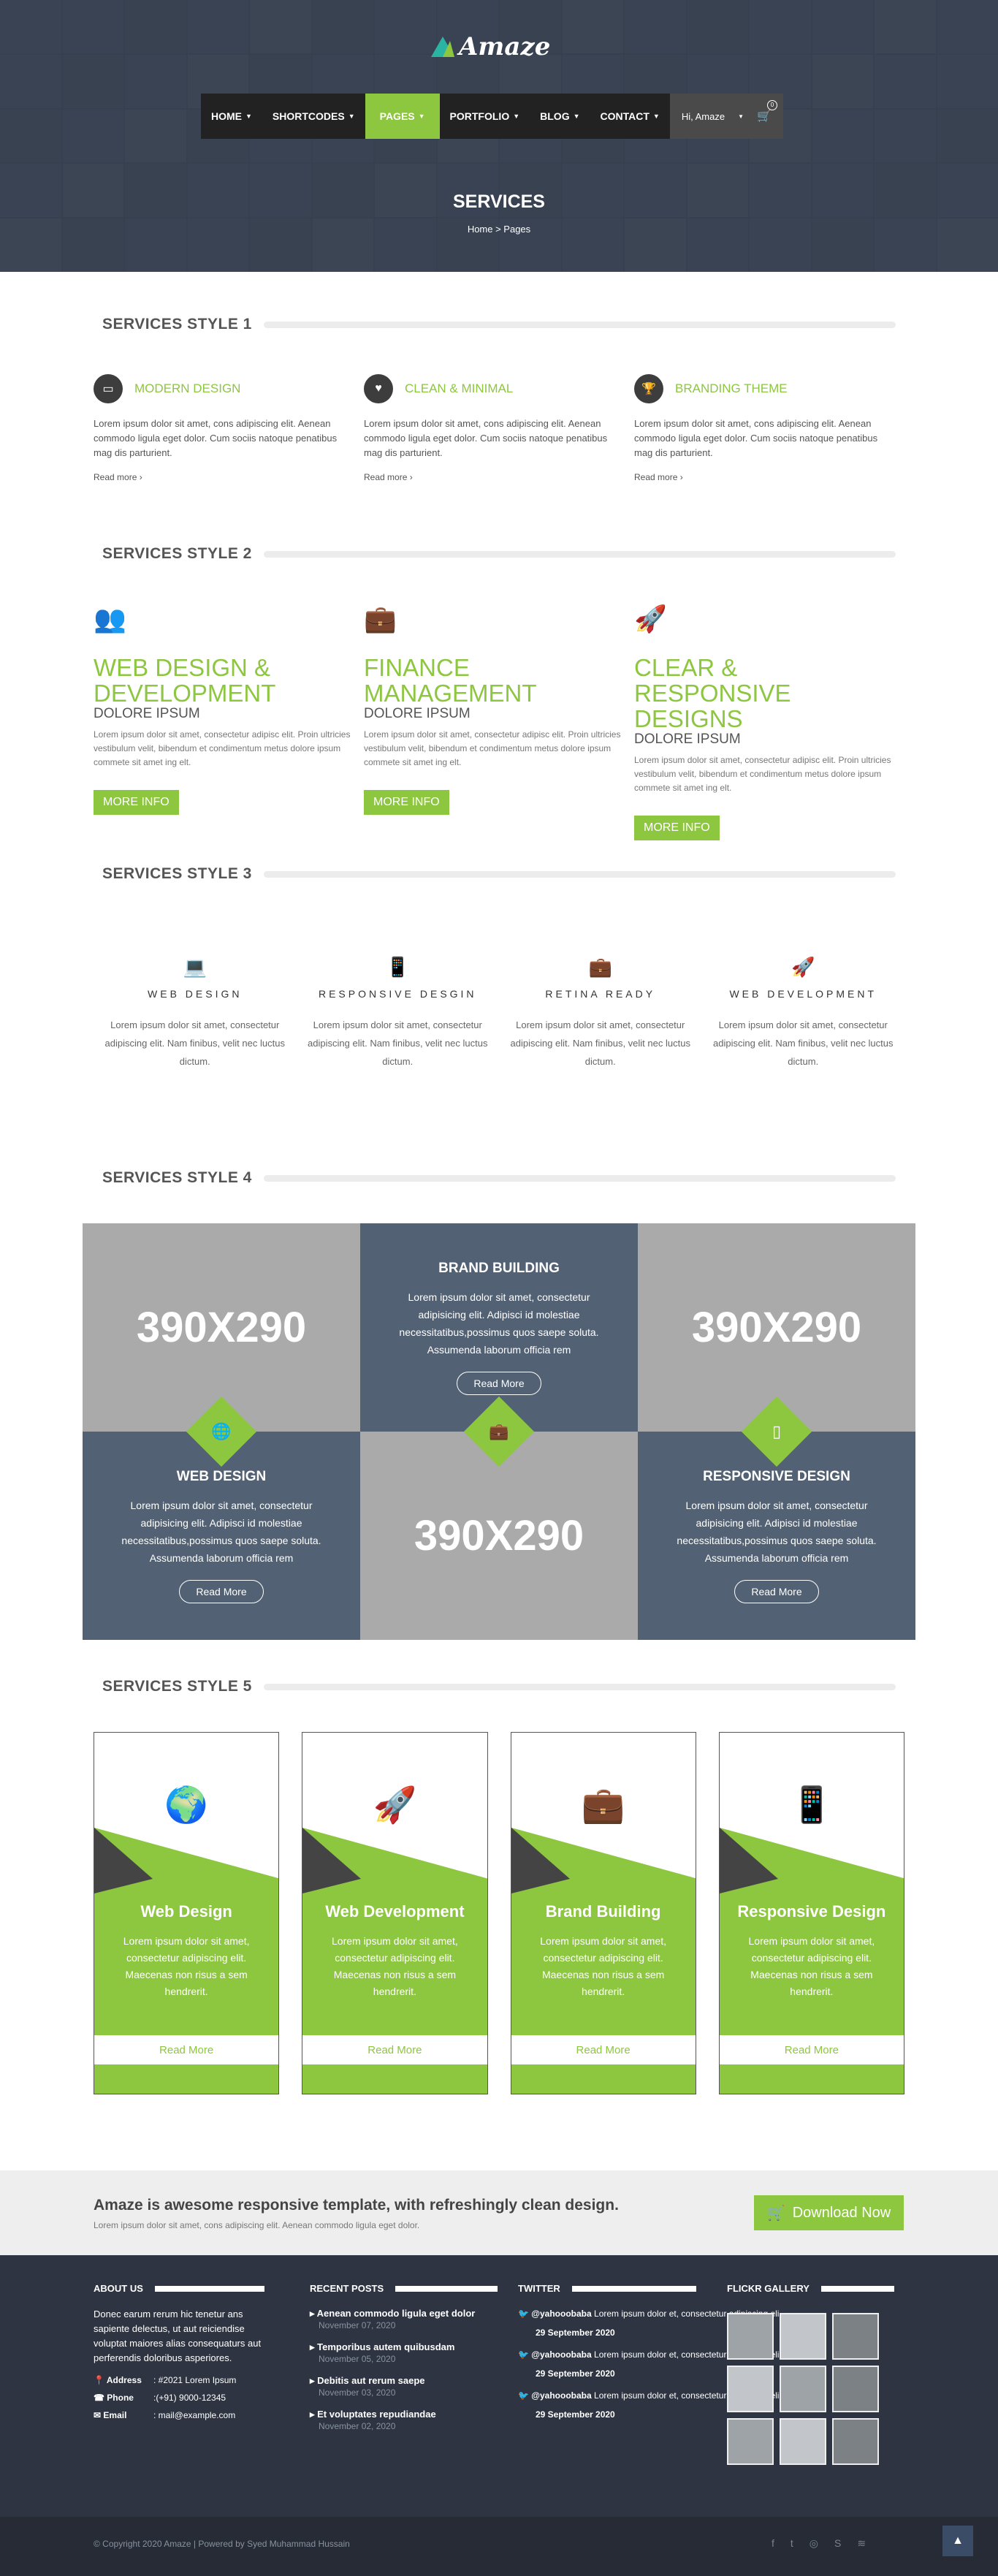 The height and width of the screenshot is (2576, 998). I want to click on twitter-icon: t, so click(792, 2543).